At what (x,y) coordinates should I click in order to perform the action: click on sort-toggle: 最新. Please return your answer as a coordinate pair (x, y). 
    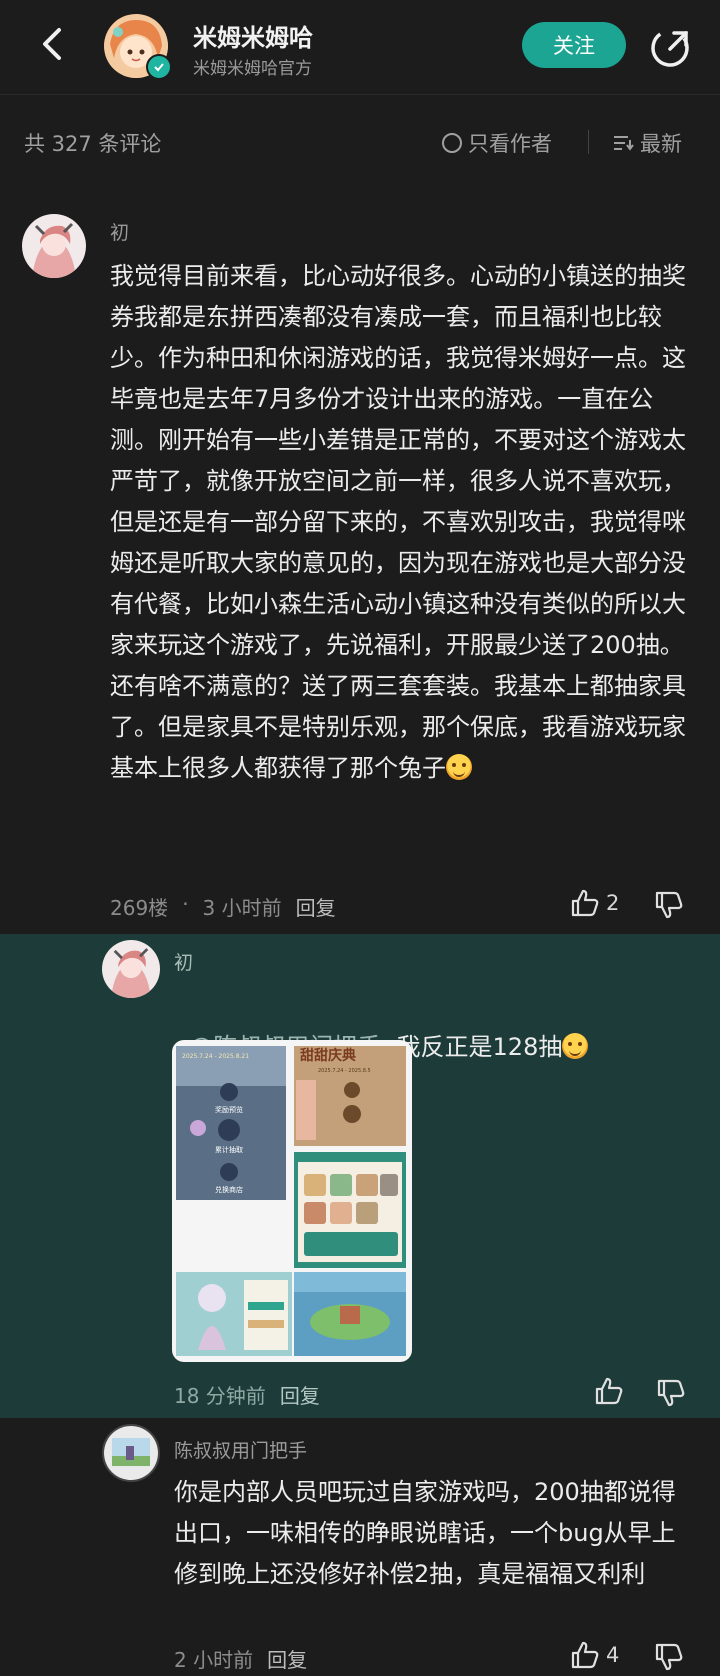
    Looking at the image, I should click on (647, 143).